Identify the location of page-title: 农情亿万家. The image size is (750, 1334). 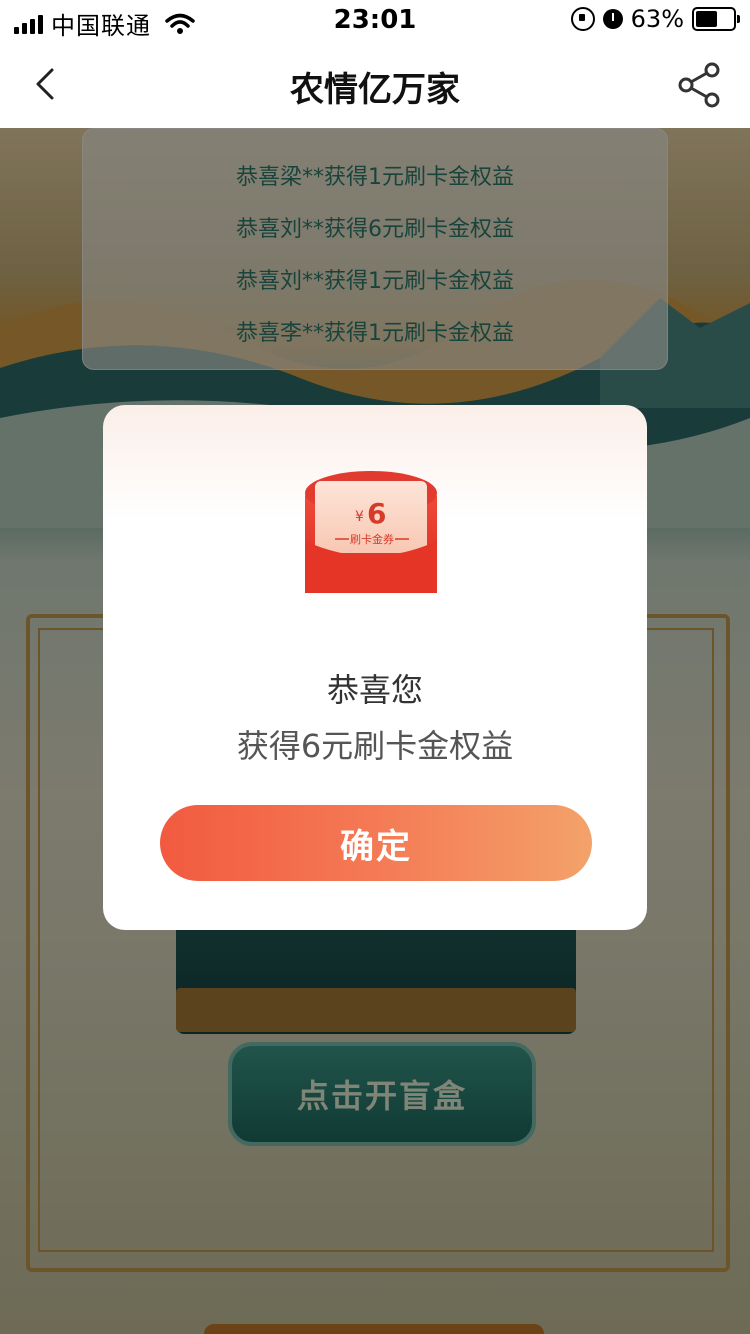
(375, 90).